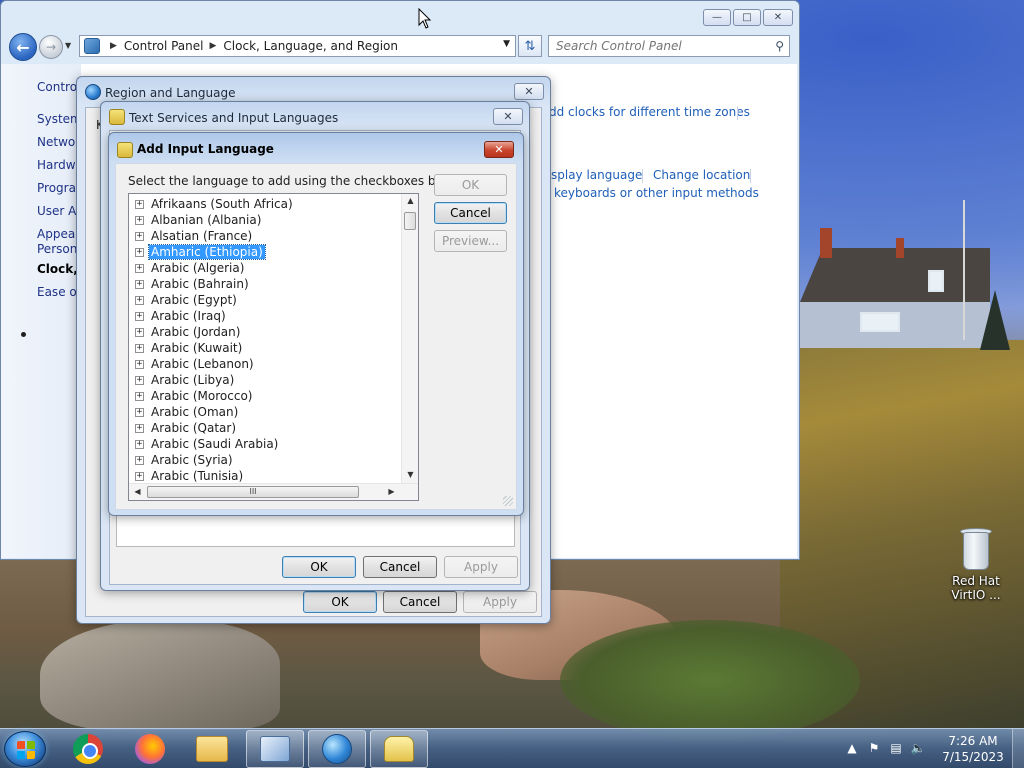 The width and height of the screenshot is (1024, 768). Describe the element at coordinates (56, 188) in the screenshot. I see `sidebar-item-programs: Progra` at that location.